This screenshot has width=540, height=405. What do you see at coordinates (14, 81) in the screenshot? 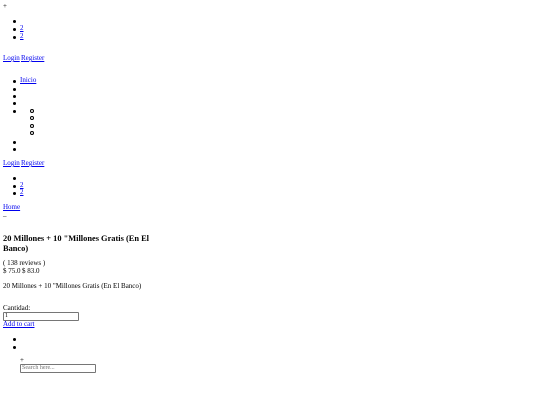
I see `nav-bullet` at bounding box center [14, 81].